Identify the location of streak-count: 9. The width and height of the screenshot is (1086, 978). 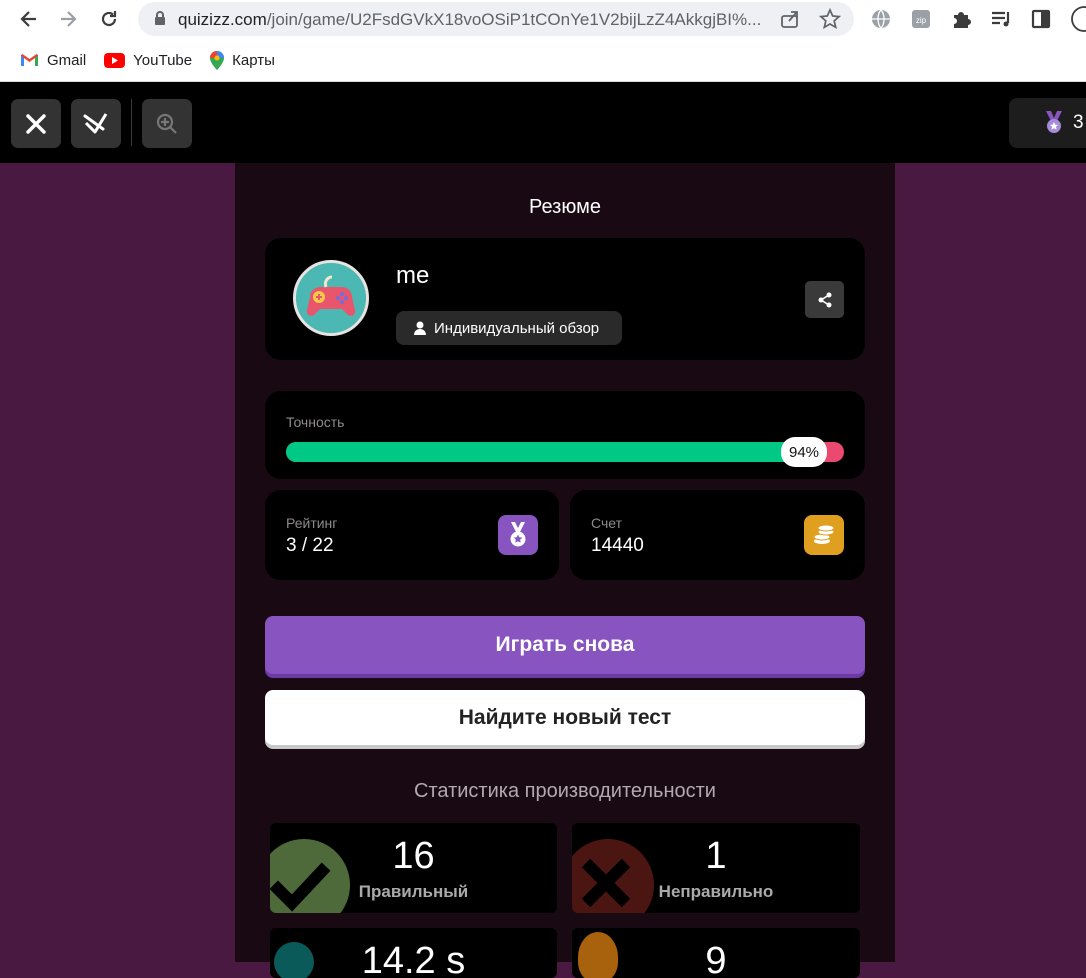
(716, 959).